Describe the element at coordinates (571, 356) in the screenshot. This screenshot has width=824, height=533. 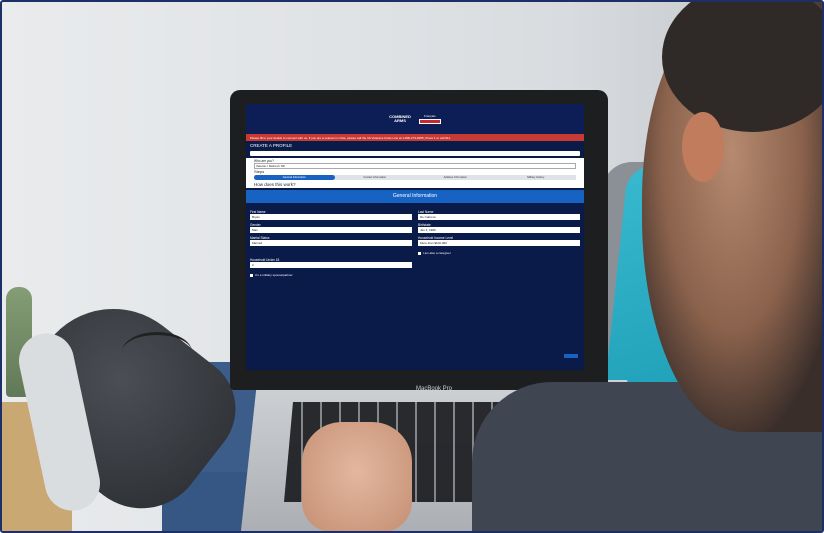
I see `next-button` at that location.